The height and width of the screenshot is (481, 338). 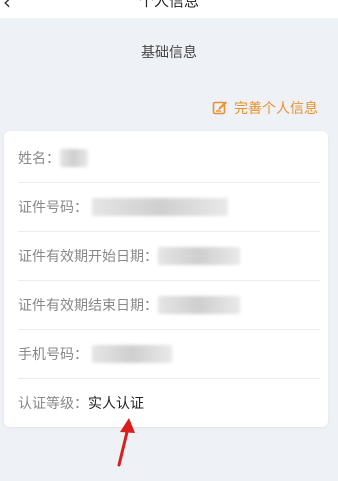 I want to click on info-row-id-end-date: 证件有效期结束日期：, so click(x=169, y=305).